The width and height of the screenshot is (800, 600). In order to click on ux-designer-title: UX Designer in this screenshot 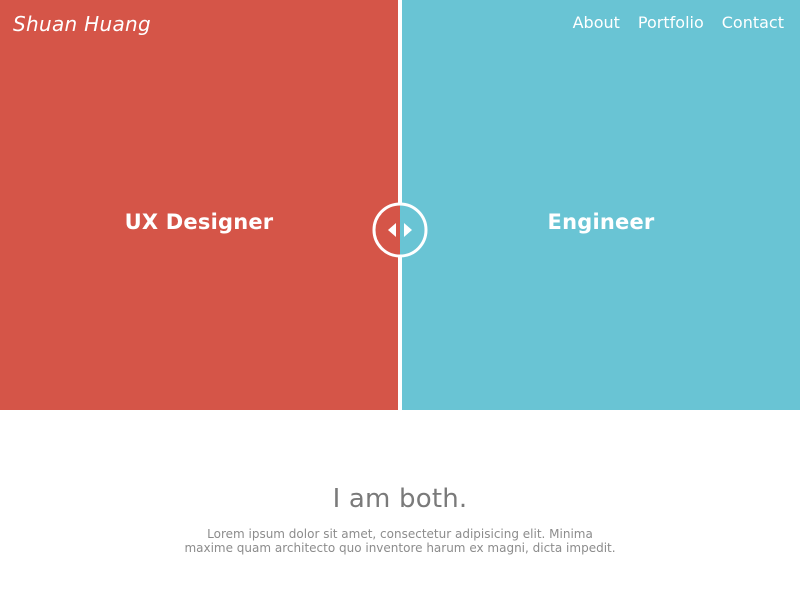, I will do `click(199, 222)`.